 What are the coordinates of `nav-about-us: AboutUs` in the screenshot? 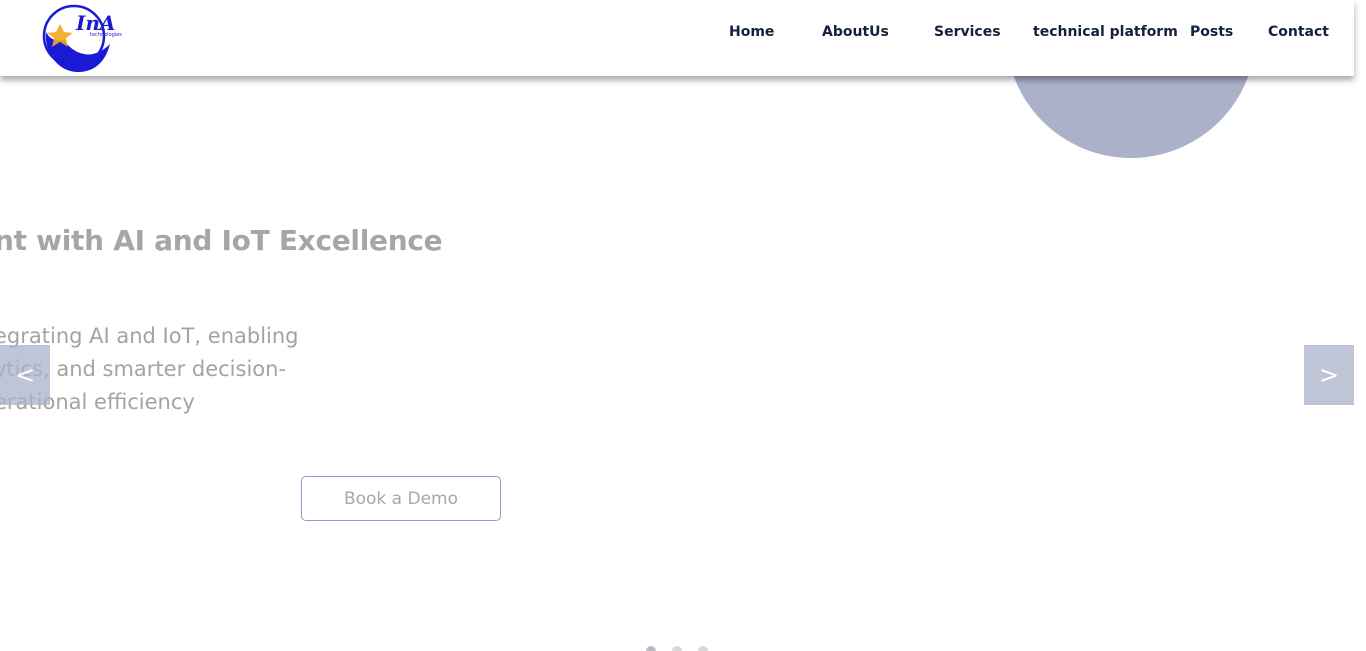 It's located at (855, 32).